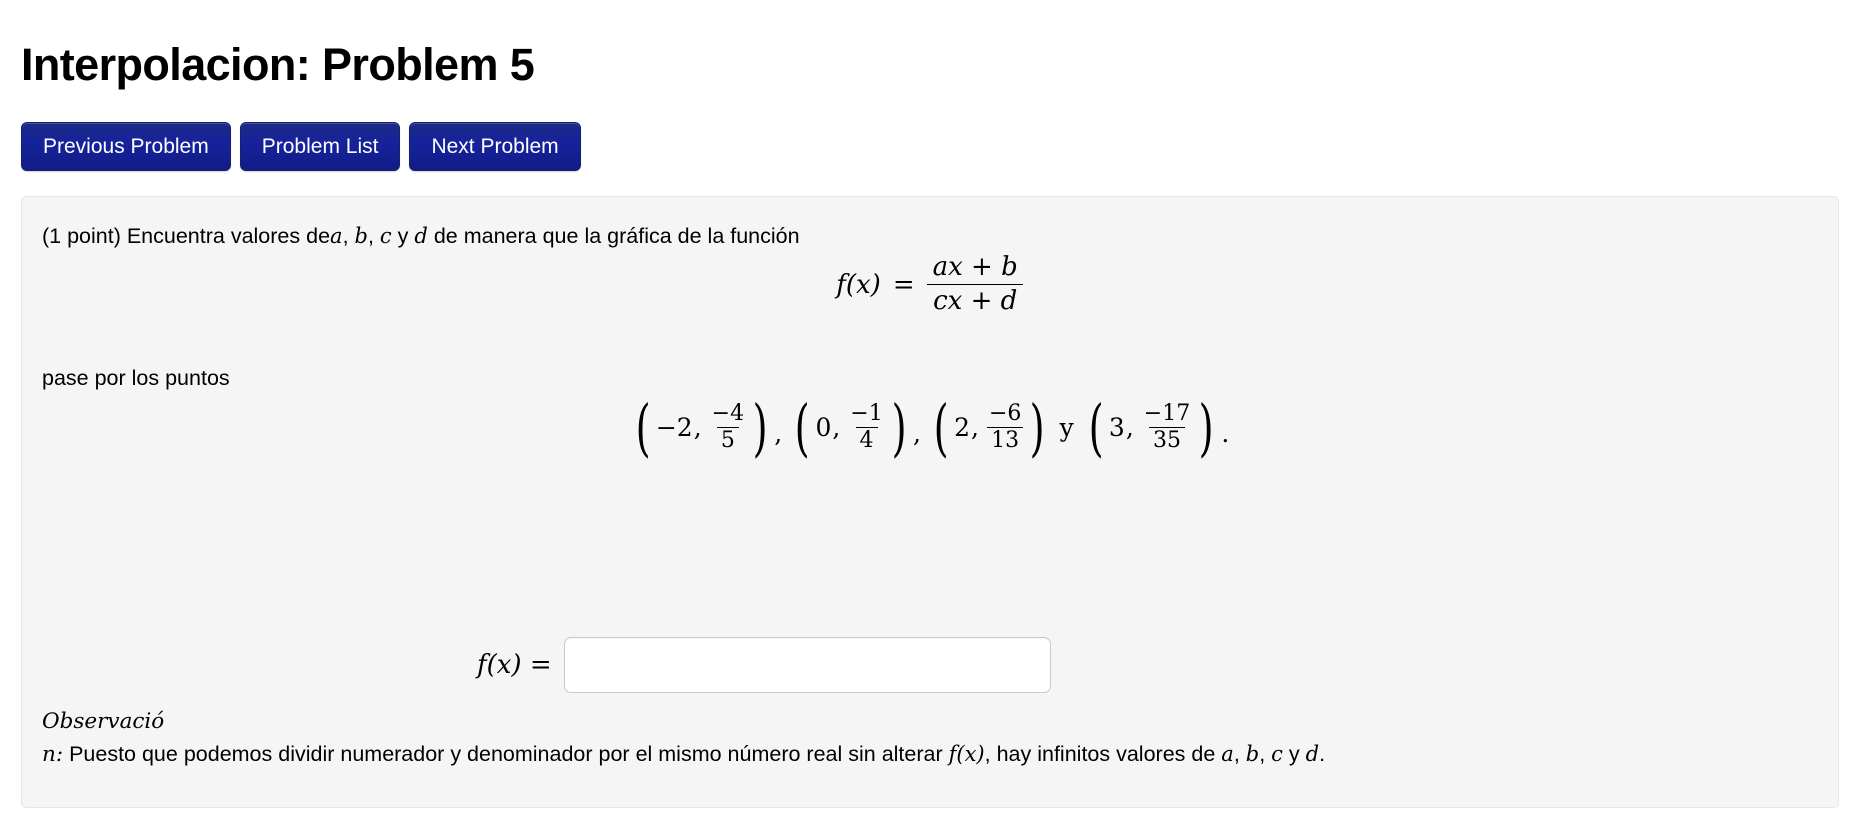 This screenshot has width=1864, height=832. Describe the element at coordinates (103, 721) in the screenshot. I see `observation-label-line1: Observació` at that location.